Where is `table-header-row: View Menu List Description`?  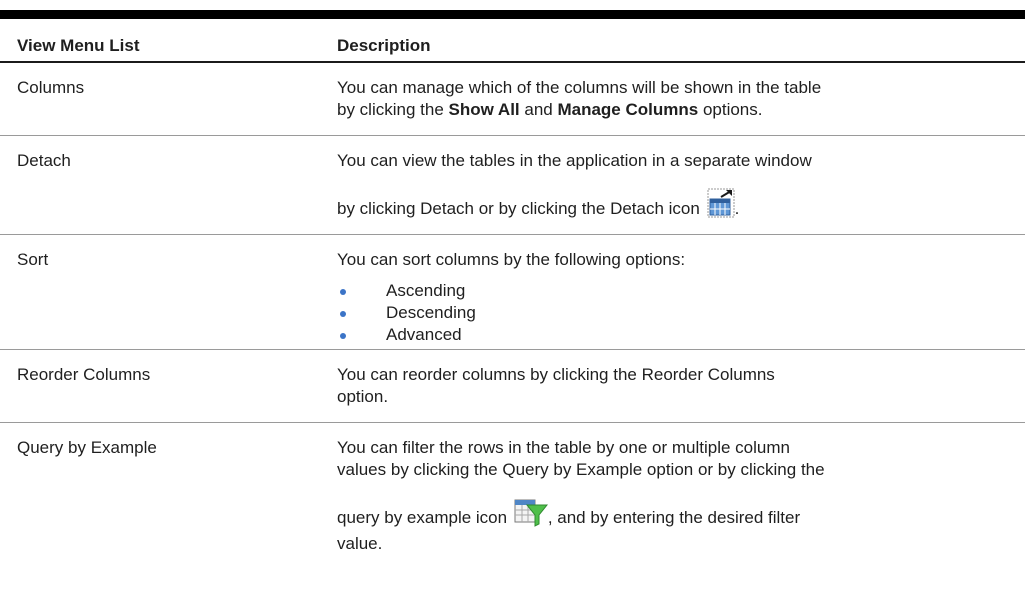
table-header-row: View Menu List Description is located at coordinates (512, 41).